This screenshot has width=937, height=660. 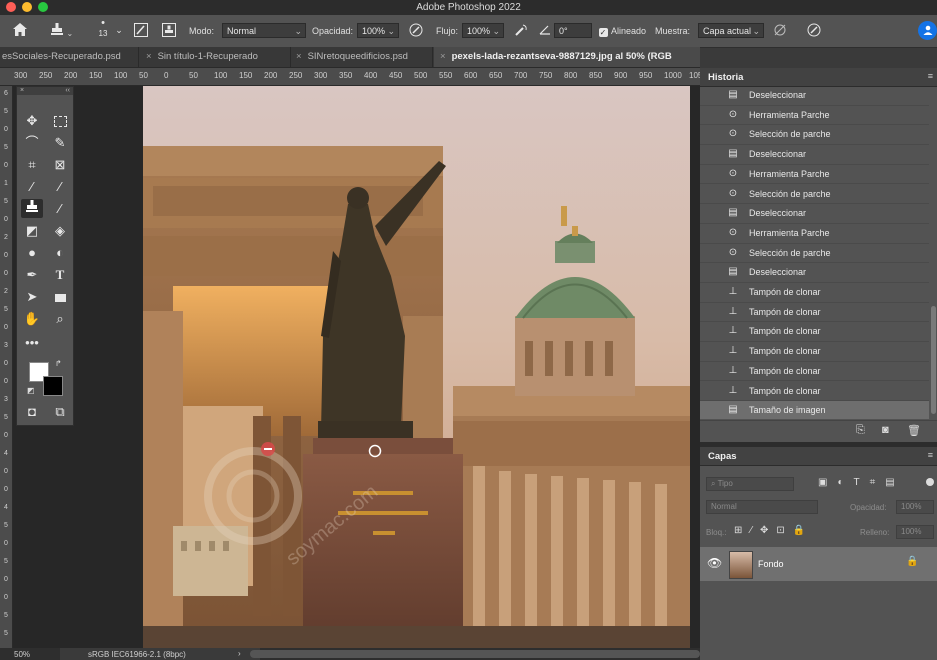 What do you see at coordinates (215, 57) in the screenshot?
I see `tab-sin-titulo: × Sin título-1-Recuperado` at bounding box center [215, 57].